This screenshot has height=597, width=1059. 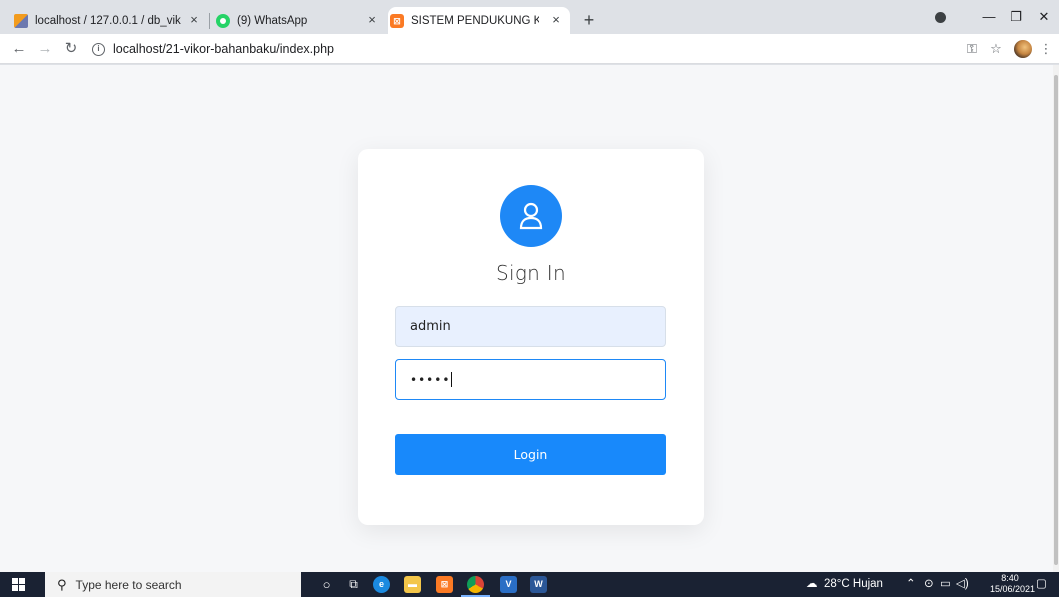 I want to click on menu-kebab-icon: ⋮, so click(x=1046, y=49).